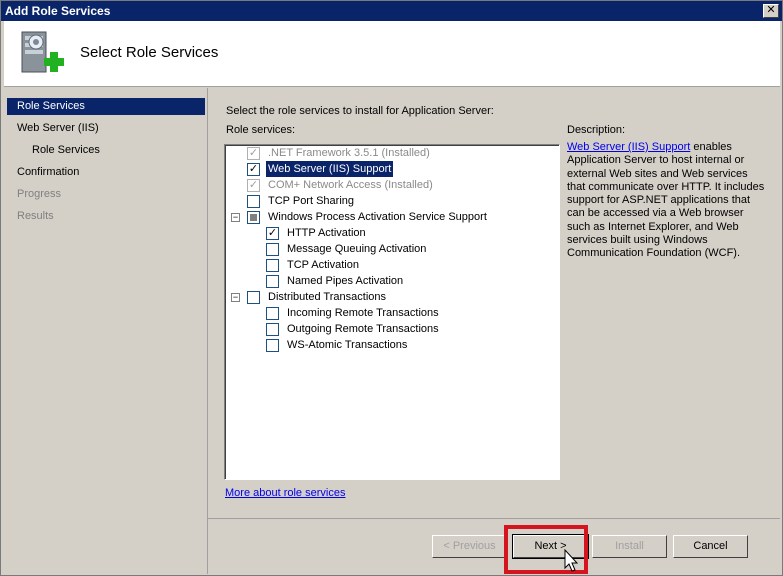  I want to click on previous-button: < Previous, so click(469, 546).